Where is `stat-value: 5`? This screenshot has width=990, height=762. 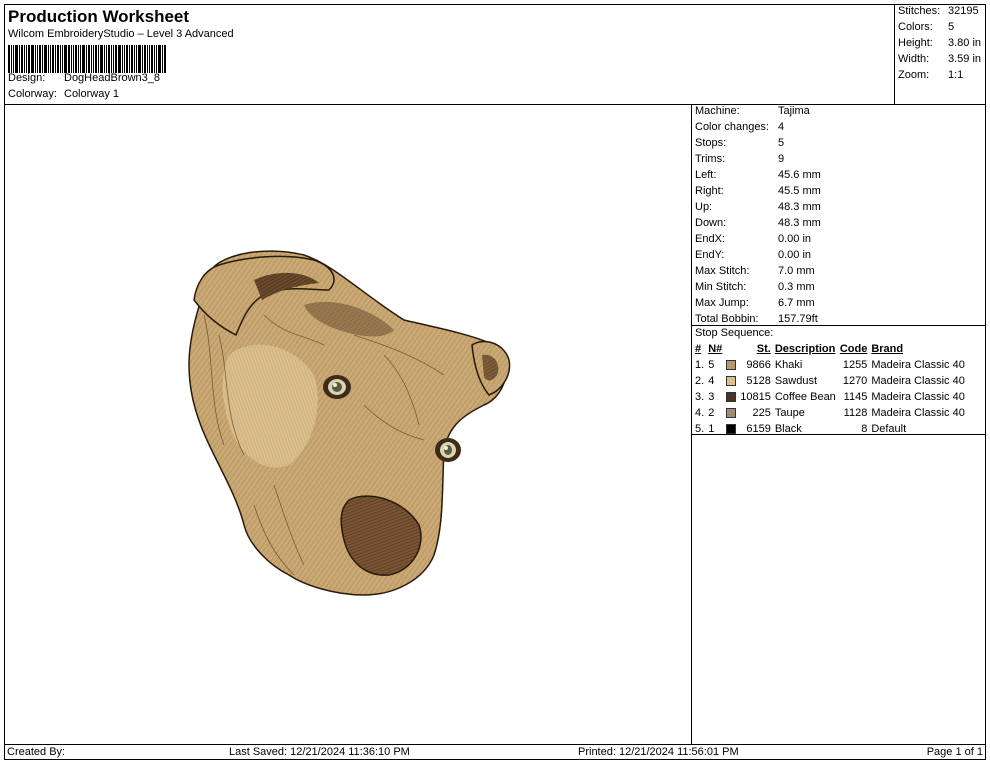 stat-value: 5 is located at coordinates (951, 27).